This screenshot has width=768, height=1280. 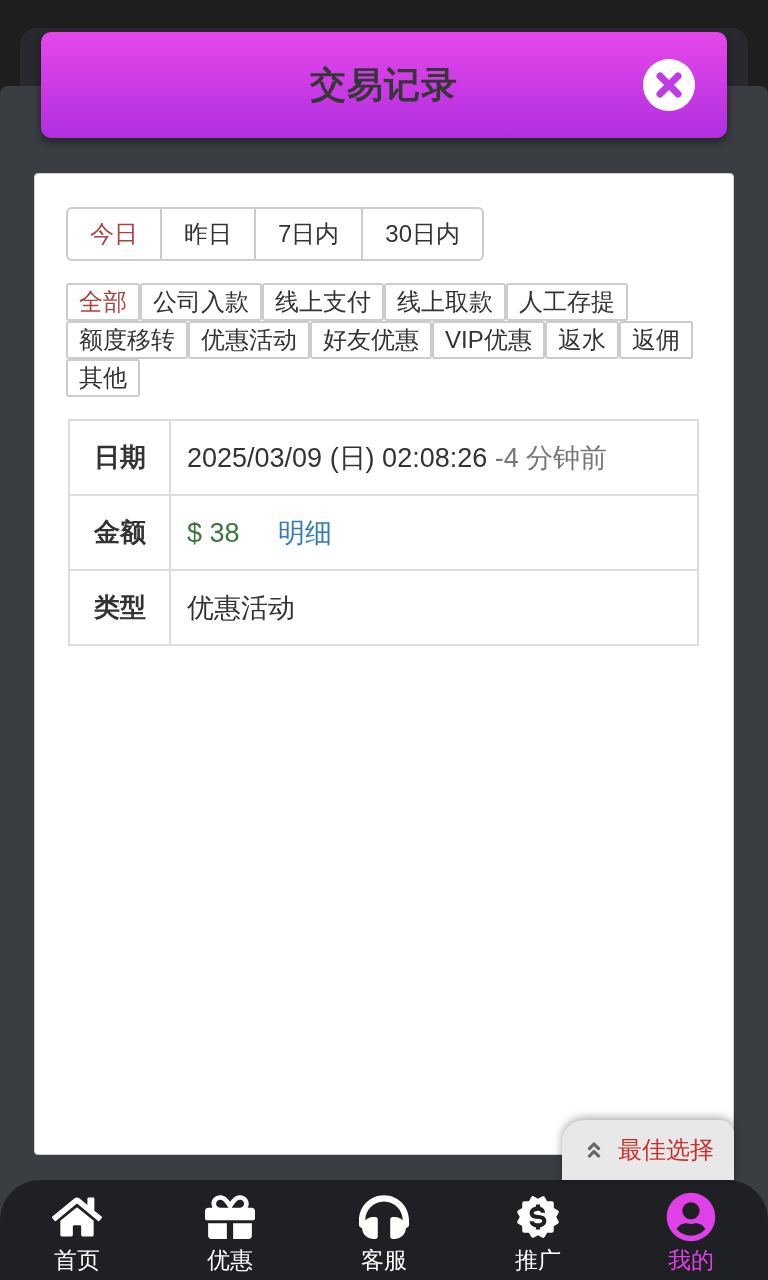 What do you see at coordinates (323, 302) in the screenshot?
I see `category-button: 线上支付` at bounding box center [323, 302].